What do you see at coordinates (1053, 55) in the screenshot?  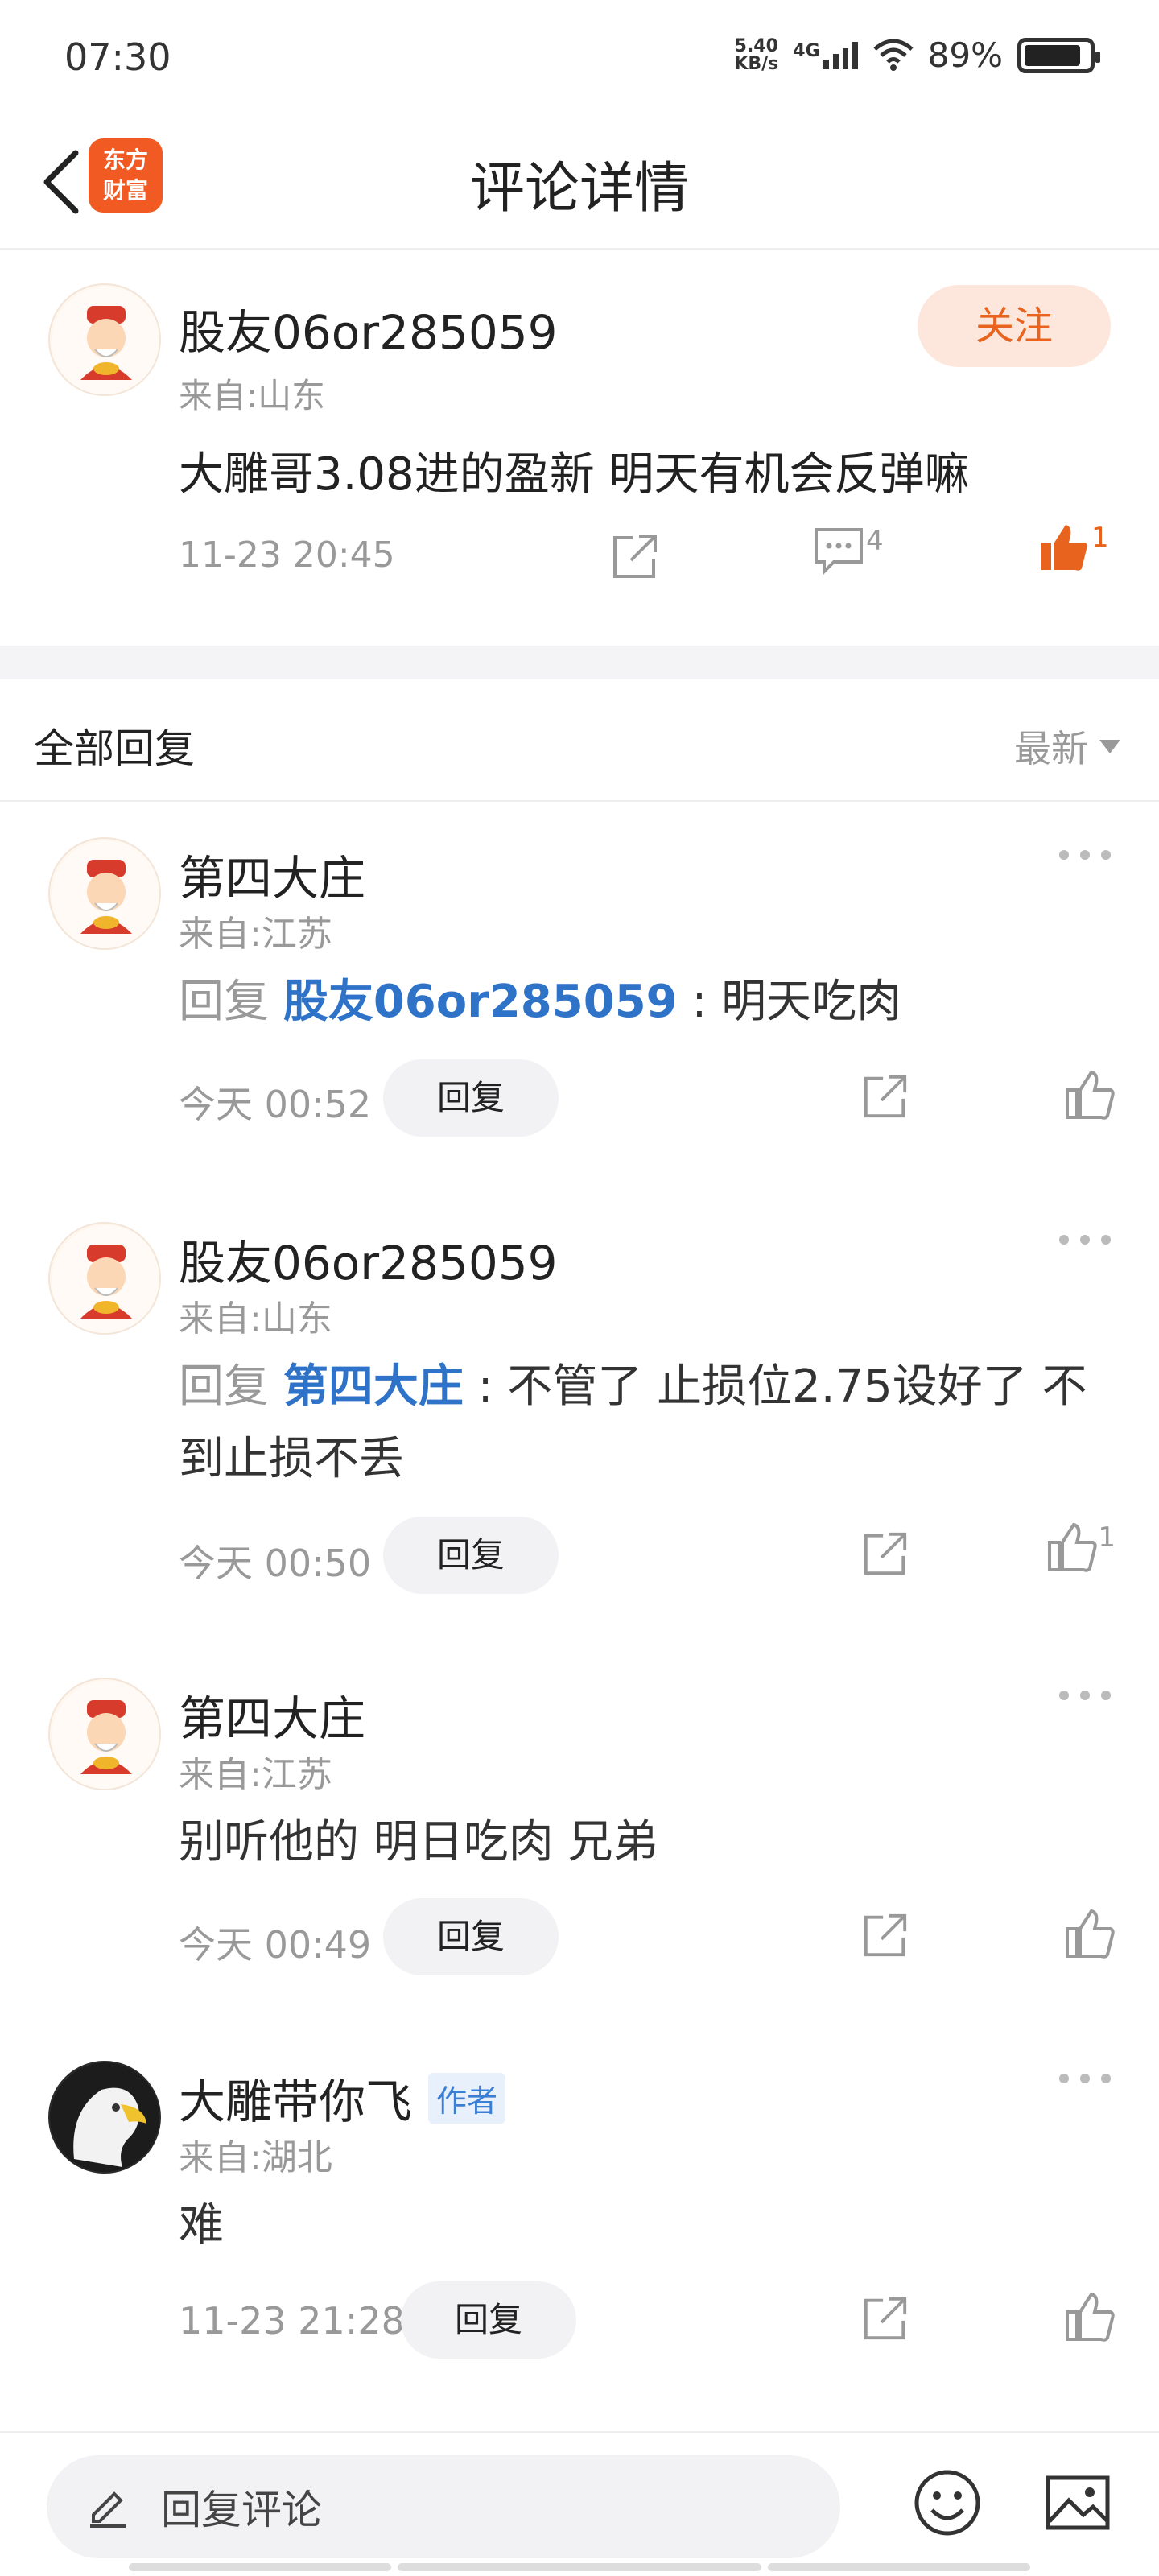 I see `battery-fill` at bounding box center [1053, 55].